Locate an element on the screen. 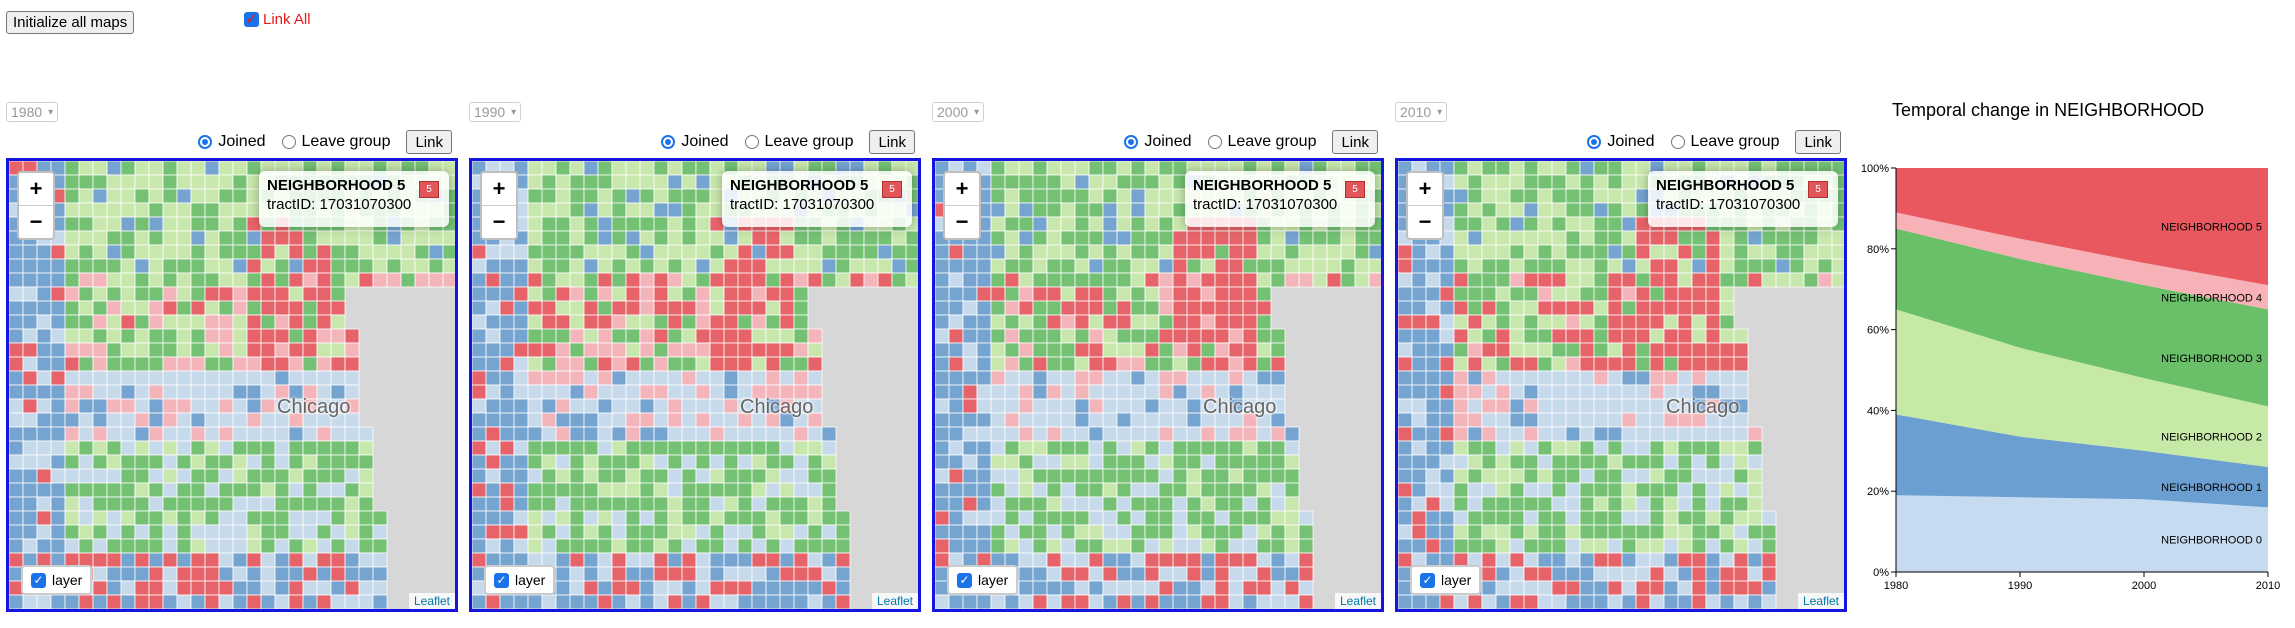 Image resolution: width=2295 pixels, height=628 pixels. y-tick-label: 40% is located at coordinates (1878, 411).